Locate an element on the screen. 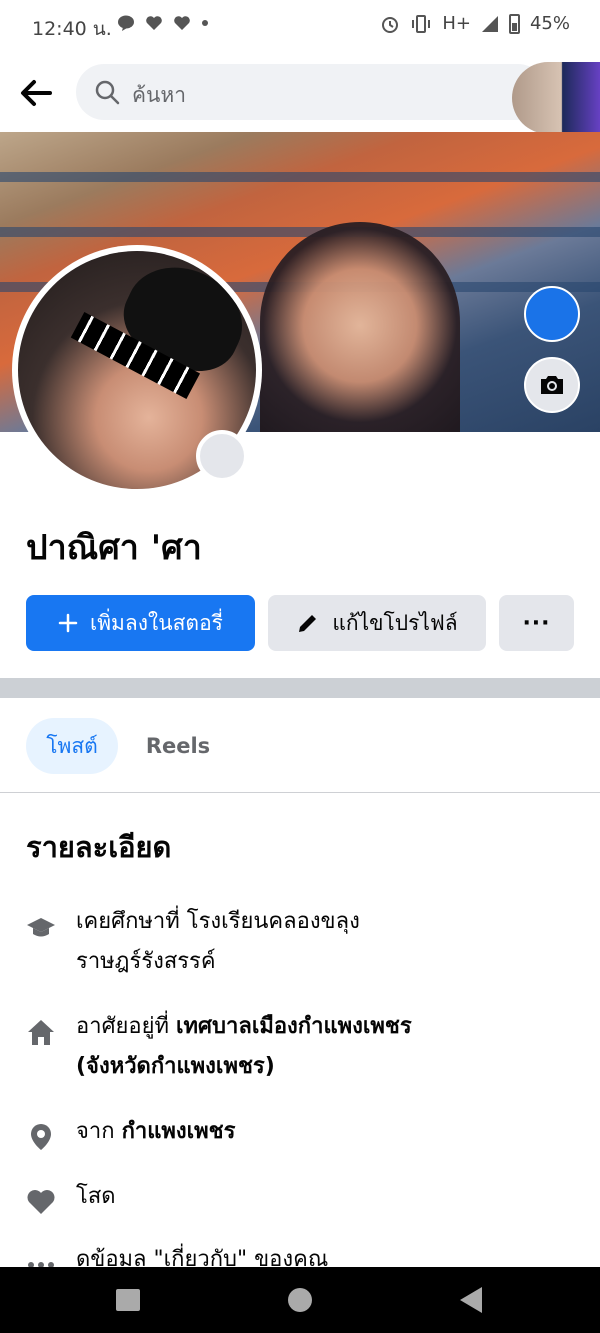 Image resolution: width=600 pixels, height=1333 pixels. status-bar: 12:40 น. H+ 45% is located at coordinates (300, 26).